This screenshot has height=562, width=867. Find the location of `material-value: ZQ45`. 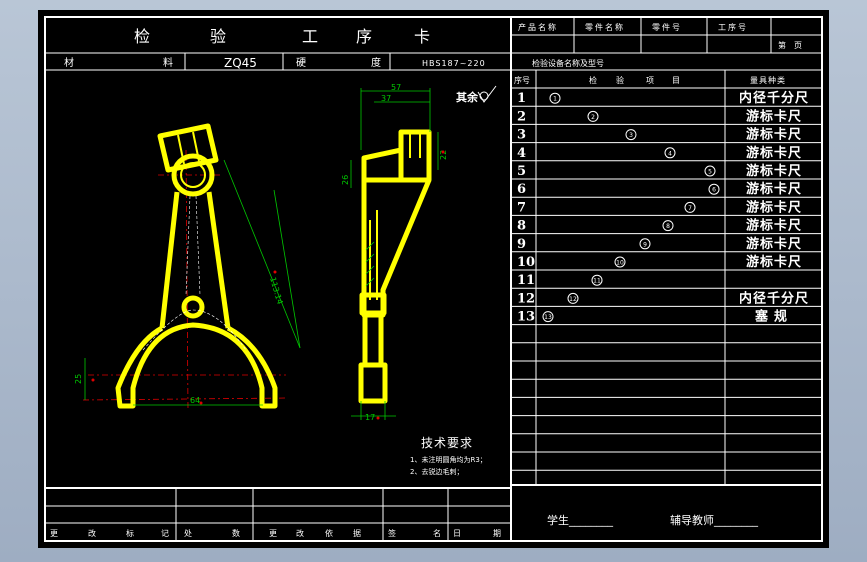

material-value: ZQ45 is located at coordinates (240, 63).